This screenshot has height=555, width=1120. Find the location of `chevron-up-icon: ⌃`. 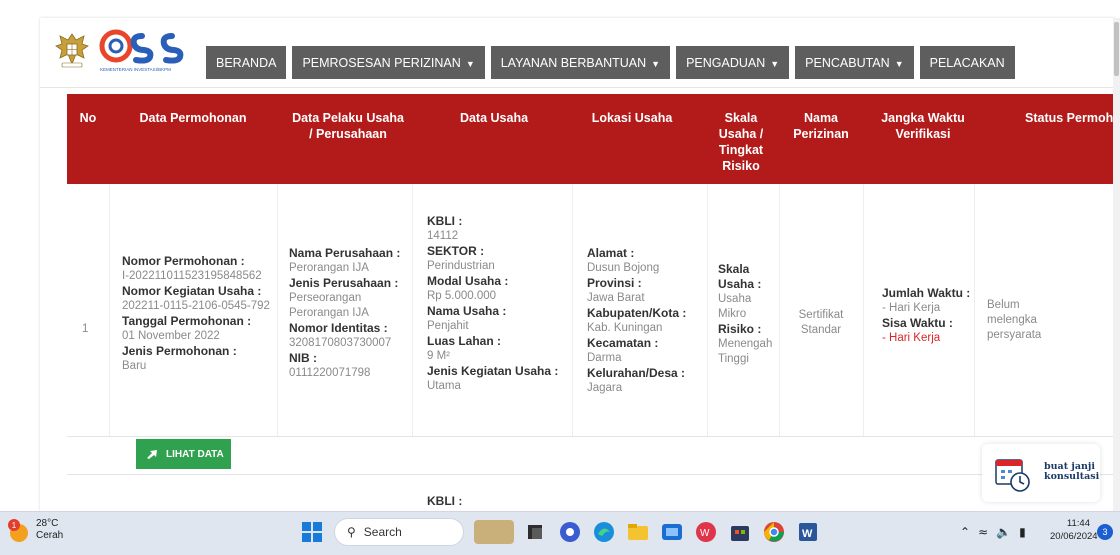

chevron-up-icon: ⌃ is located at coordinates (965, 532).